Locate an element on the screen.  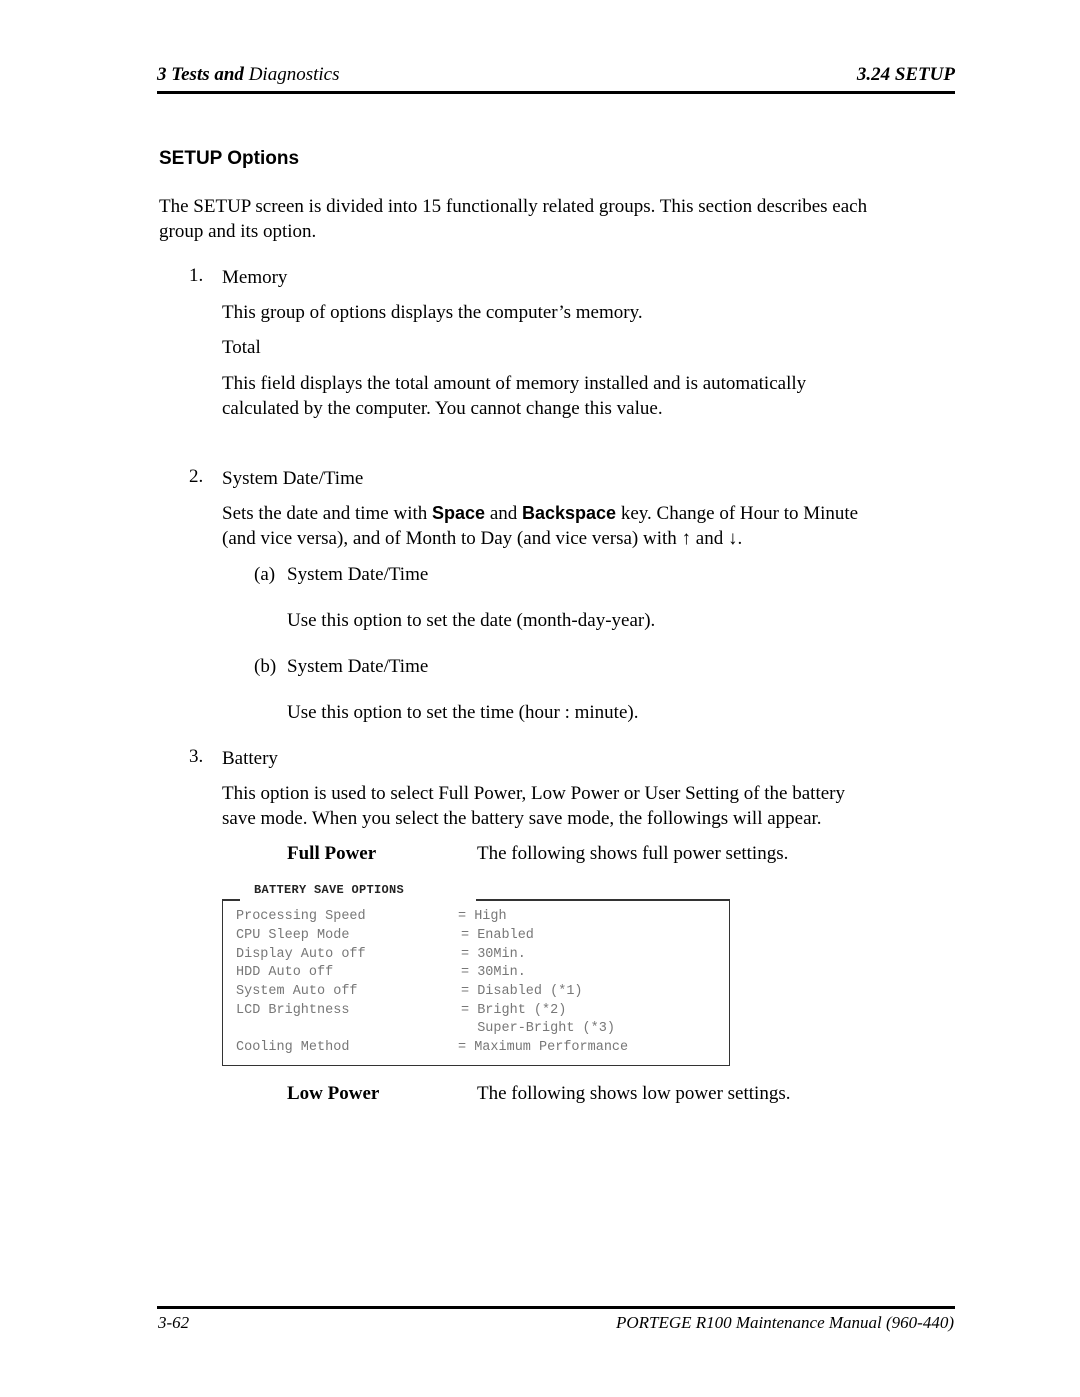
item-number: 2. is located at coordinates (196, 476).